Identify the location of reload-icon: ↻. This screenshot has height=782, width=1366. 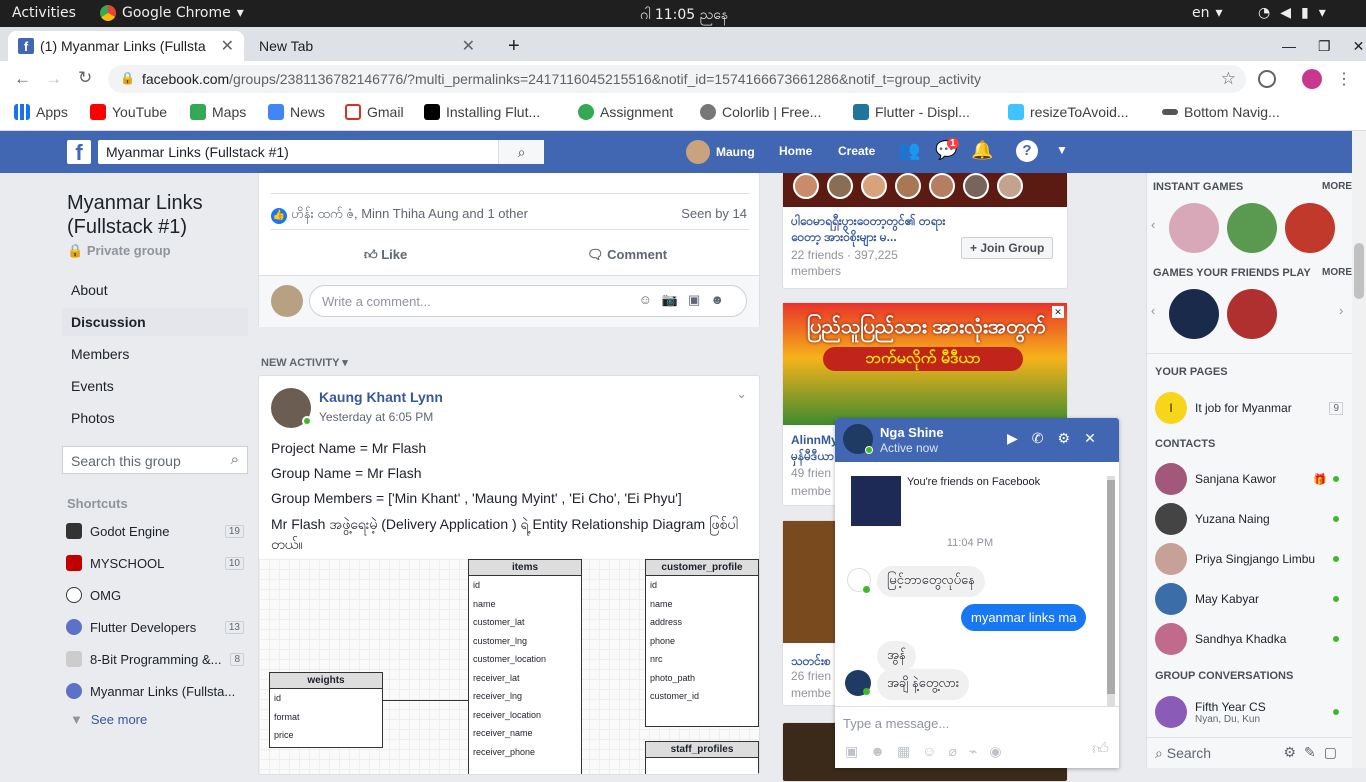
(85, 78).